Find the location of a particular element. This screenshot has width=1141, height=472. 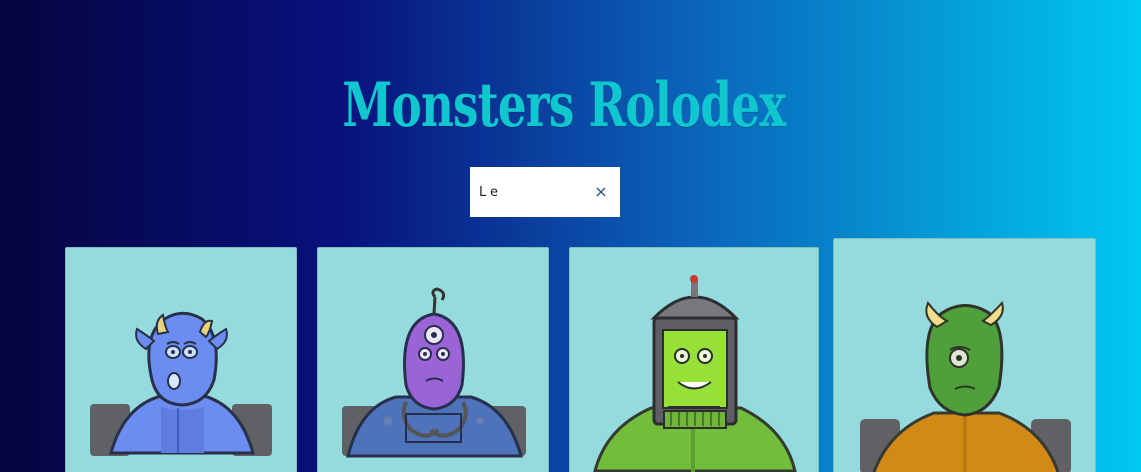

search-input is located at coordinates (531, 192).